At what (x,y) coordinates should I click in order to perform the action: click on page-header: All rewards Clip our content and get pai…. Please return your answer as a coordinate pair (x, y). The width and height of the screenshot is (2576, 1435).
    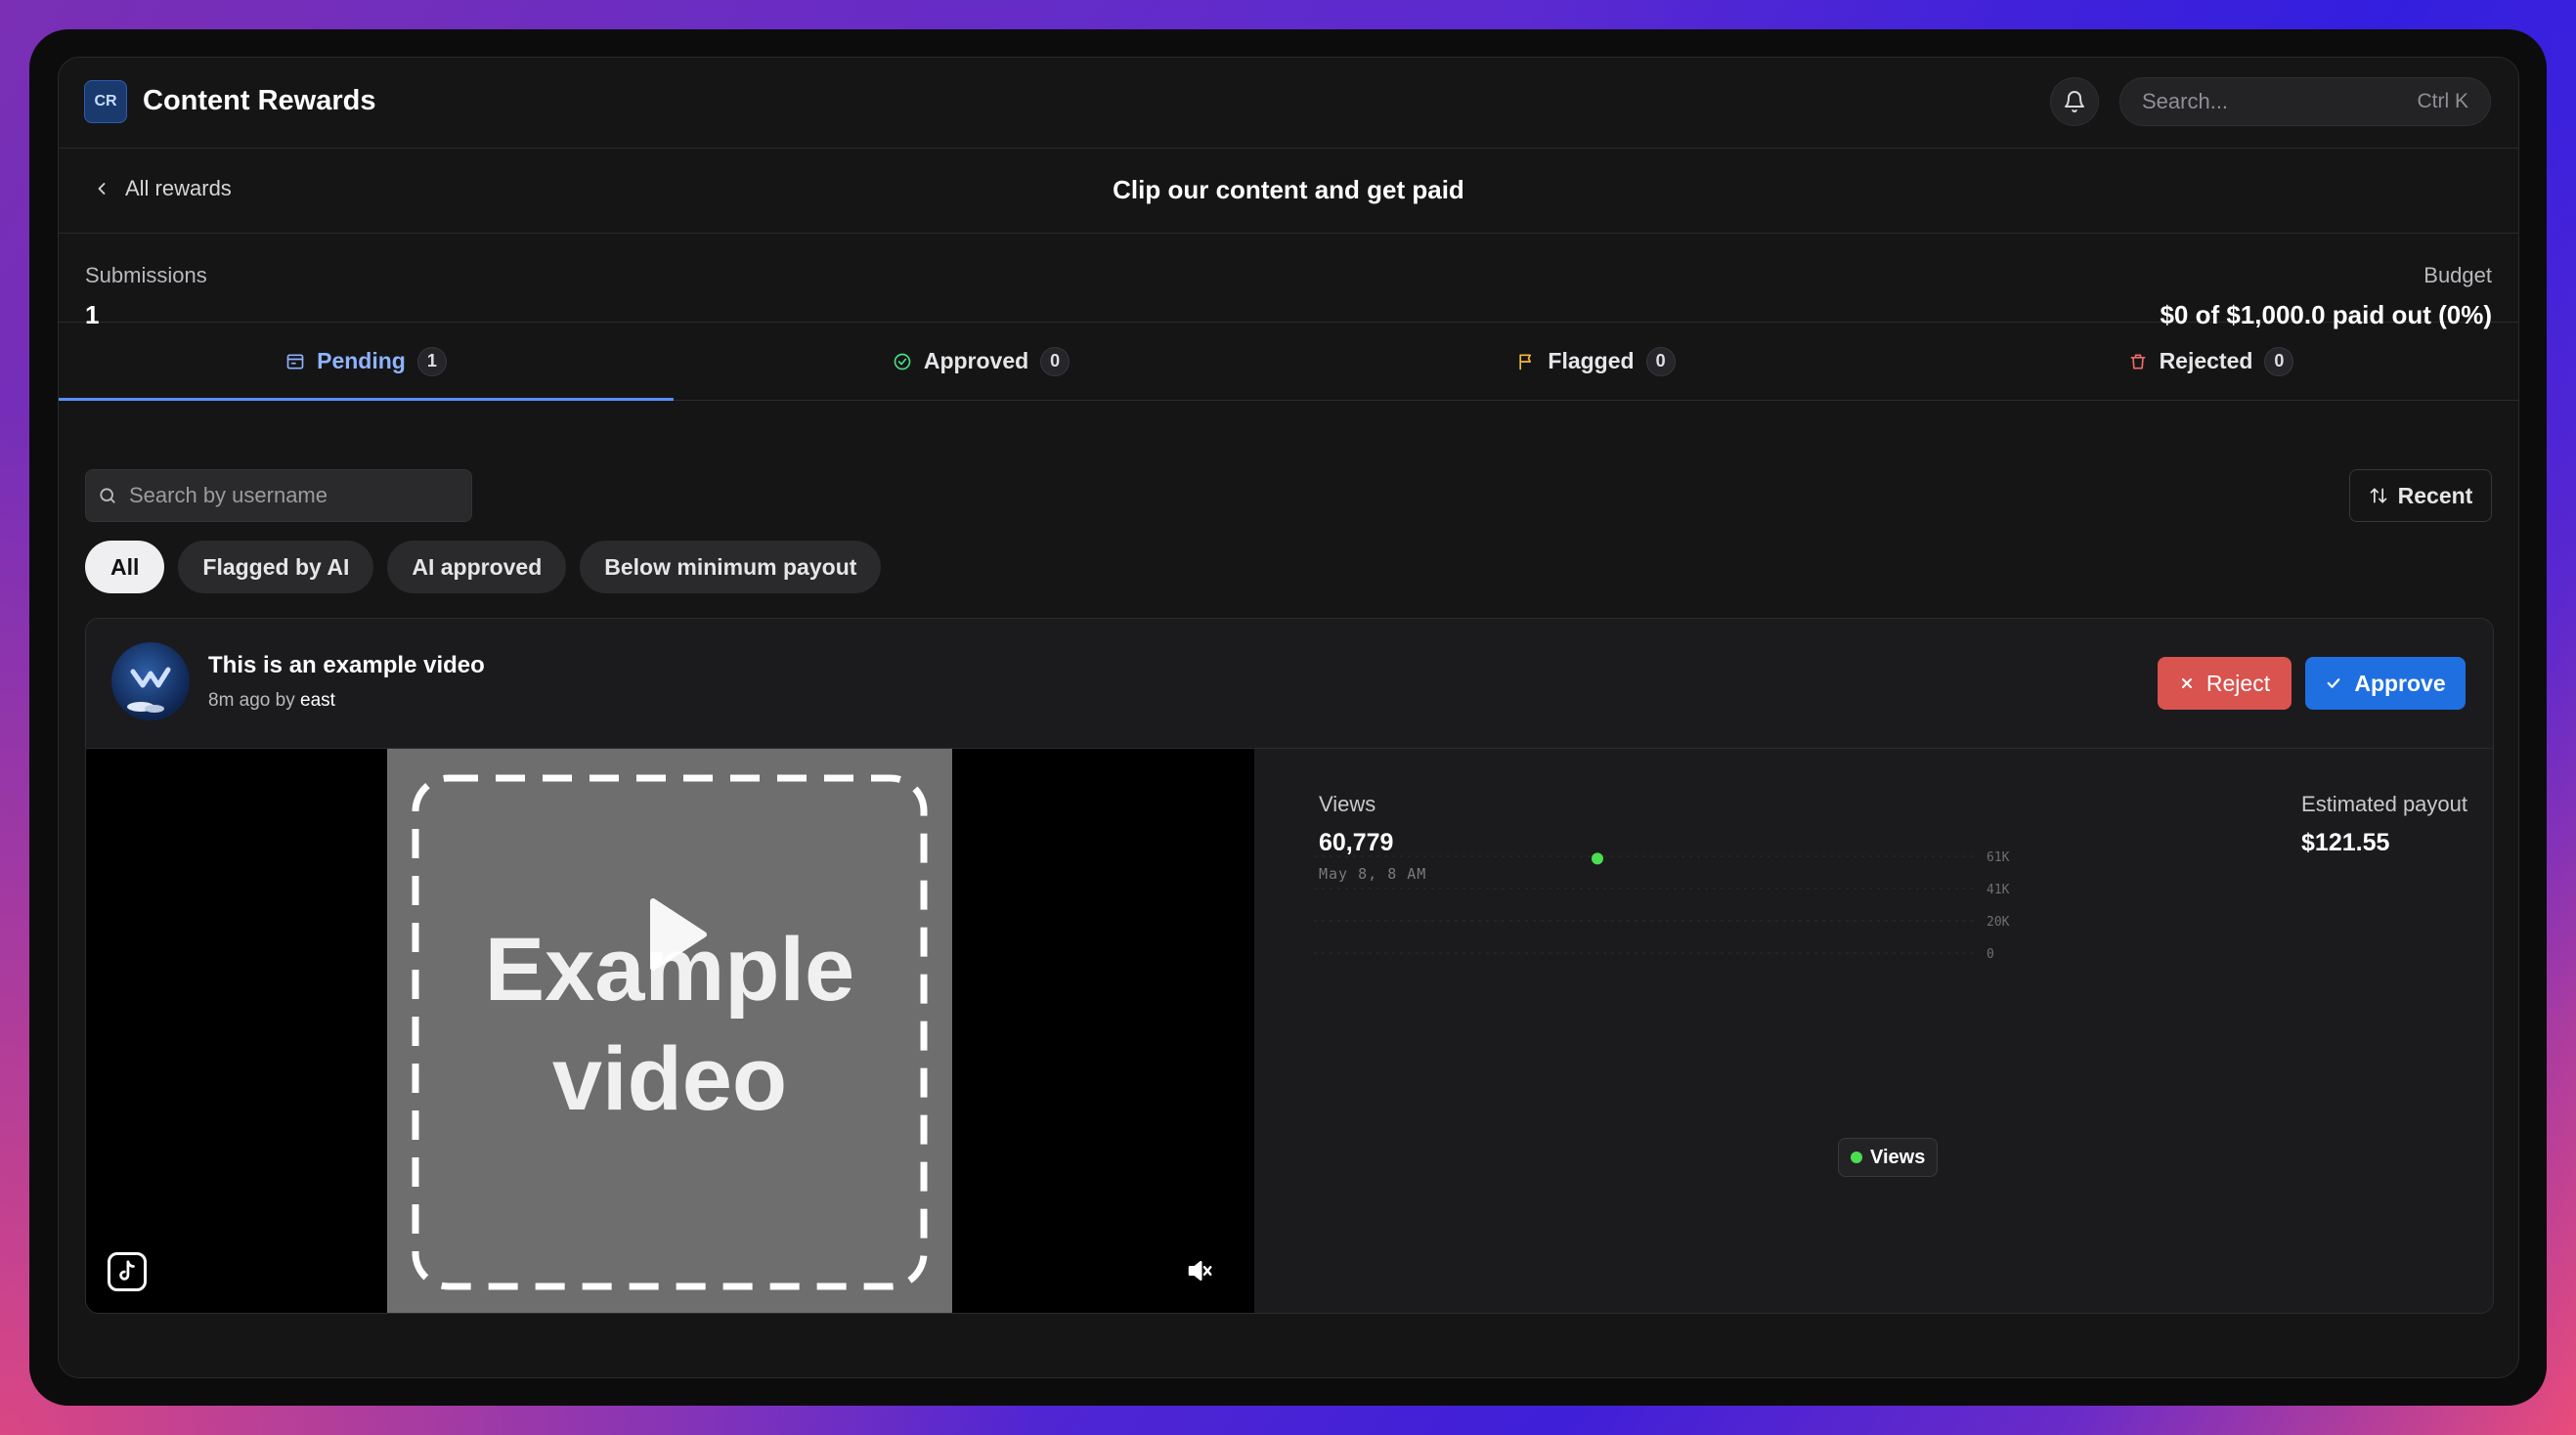
    Looking at the image, I should click on (1288, 191).